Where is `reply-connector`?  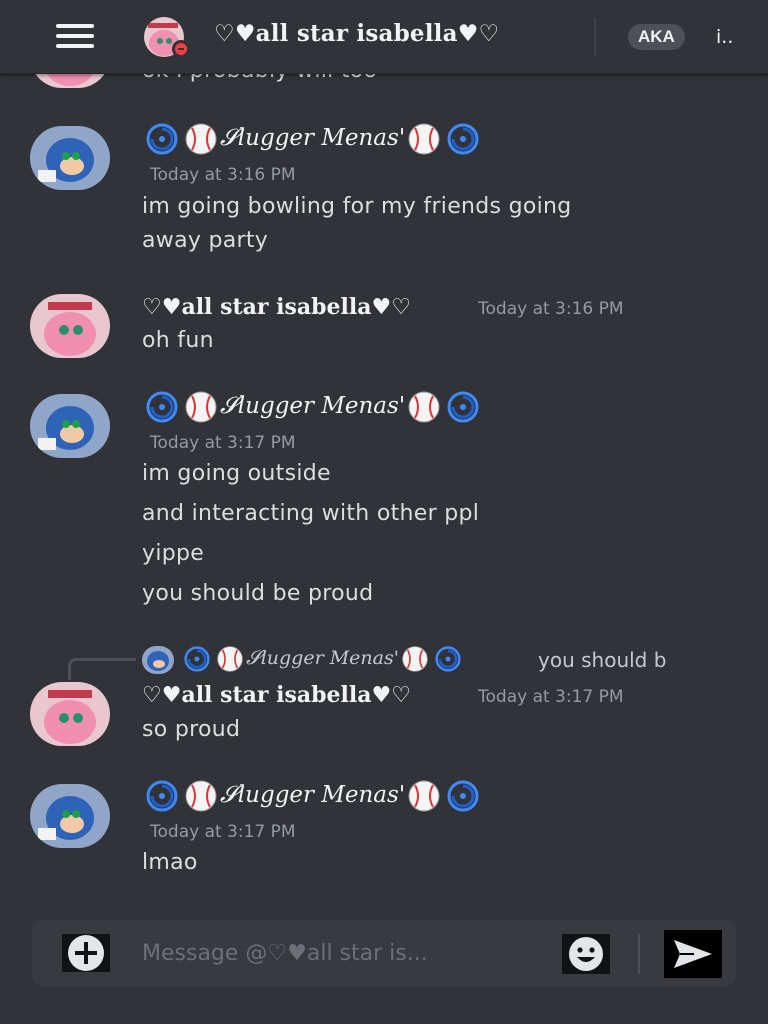
reply-connector is located at coordinates (102, 669).